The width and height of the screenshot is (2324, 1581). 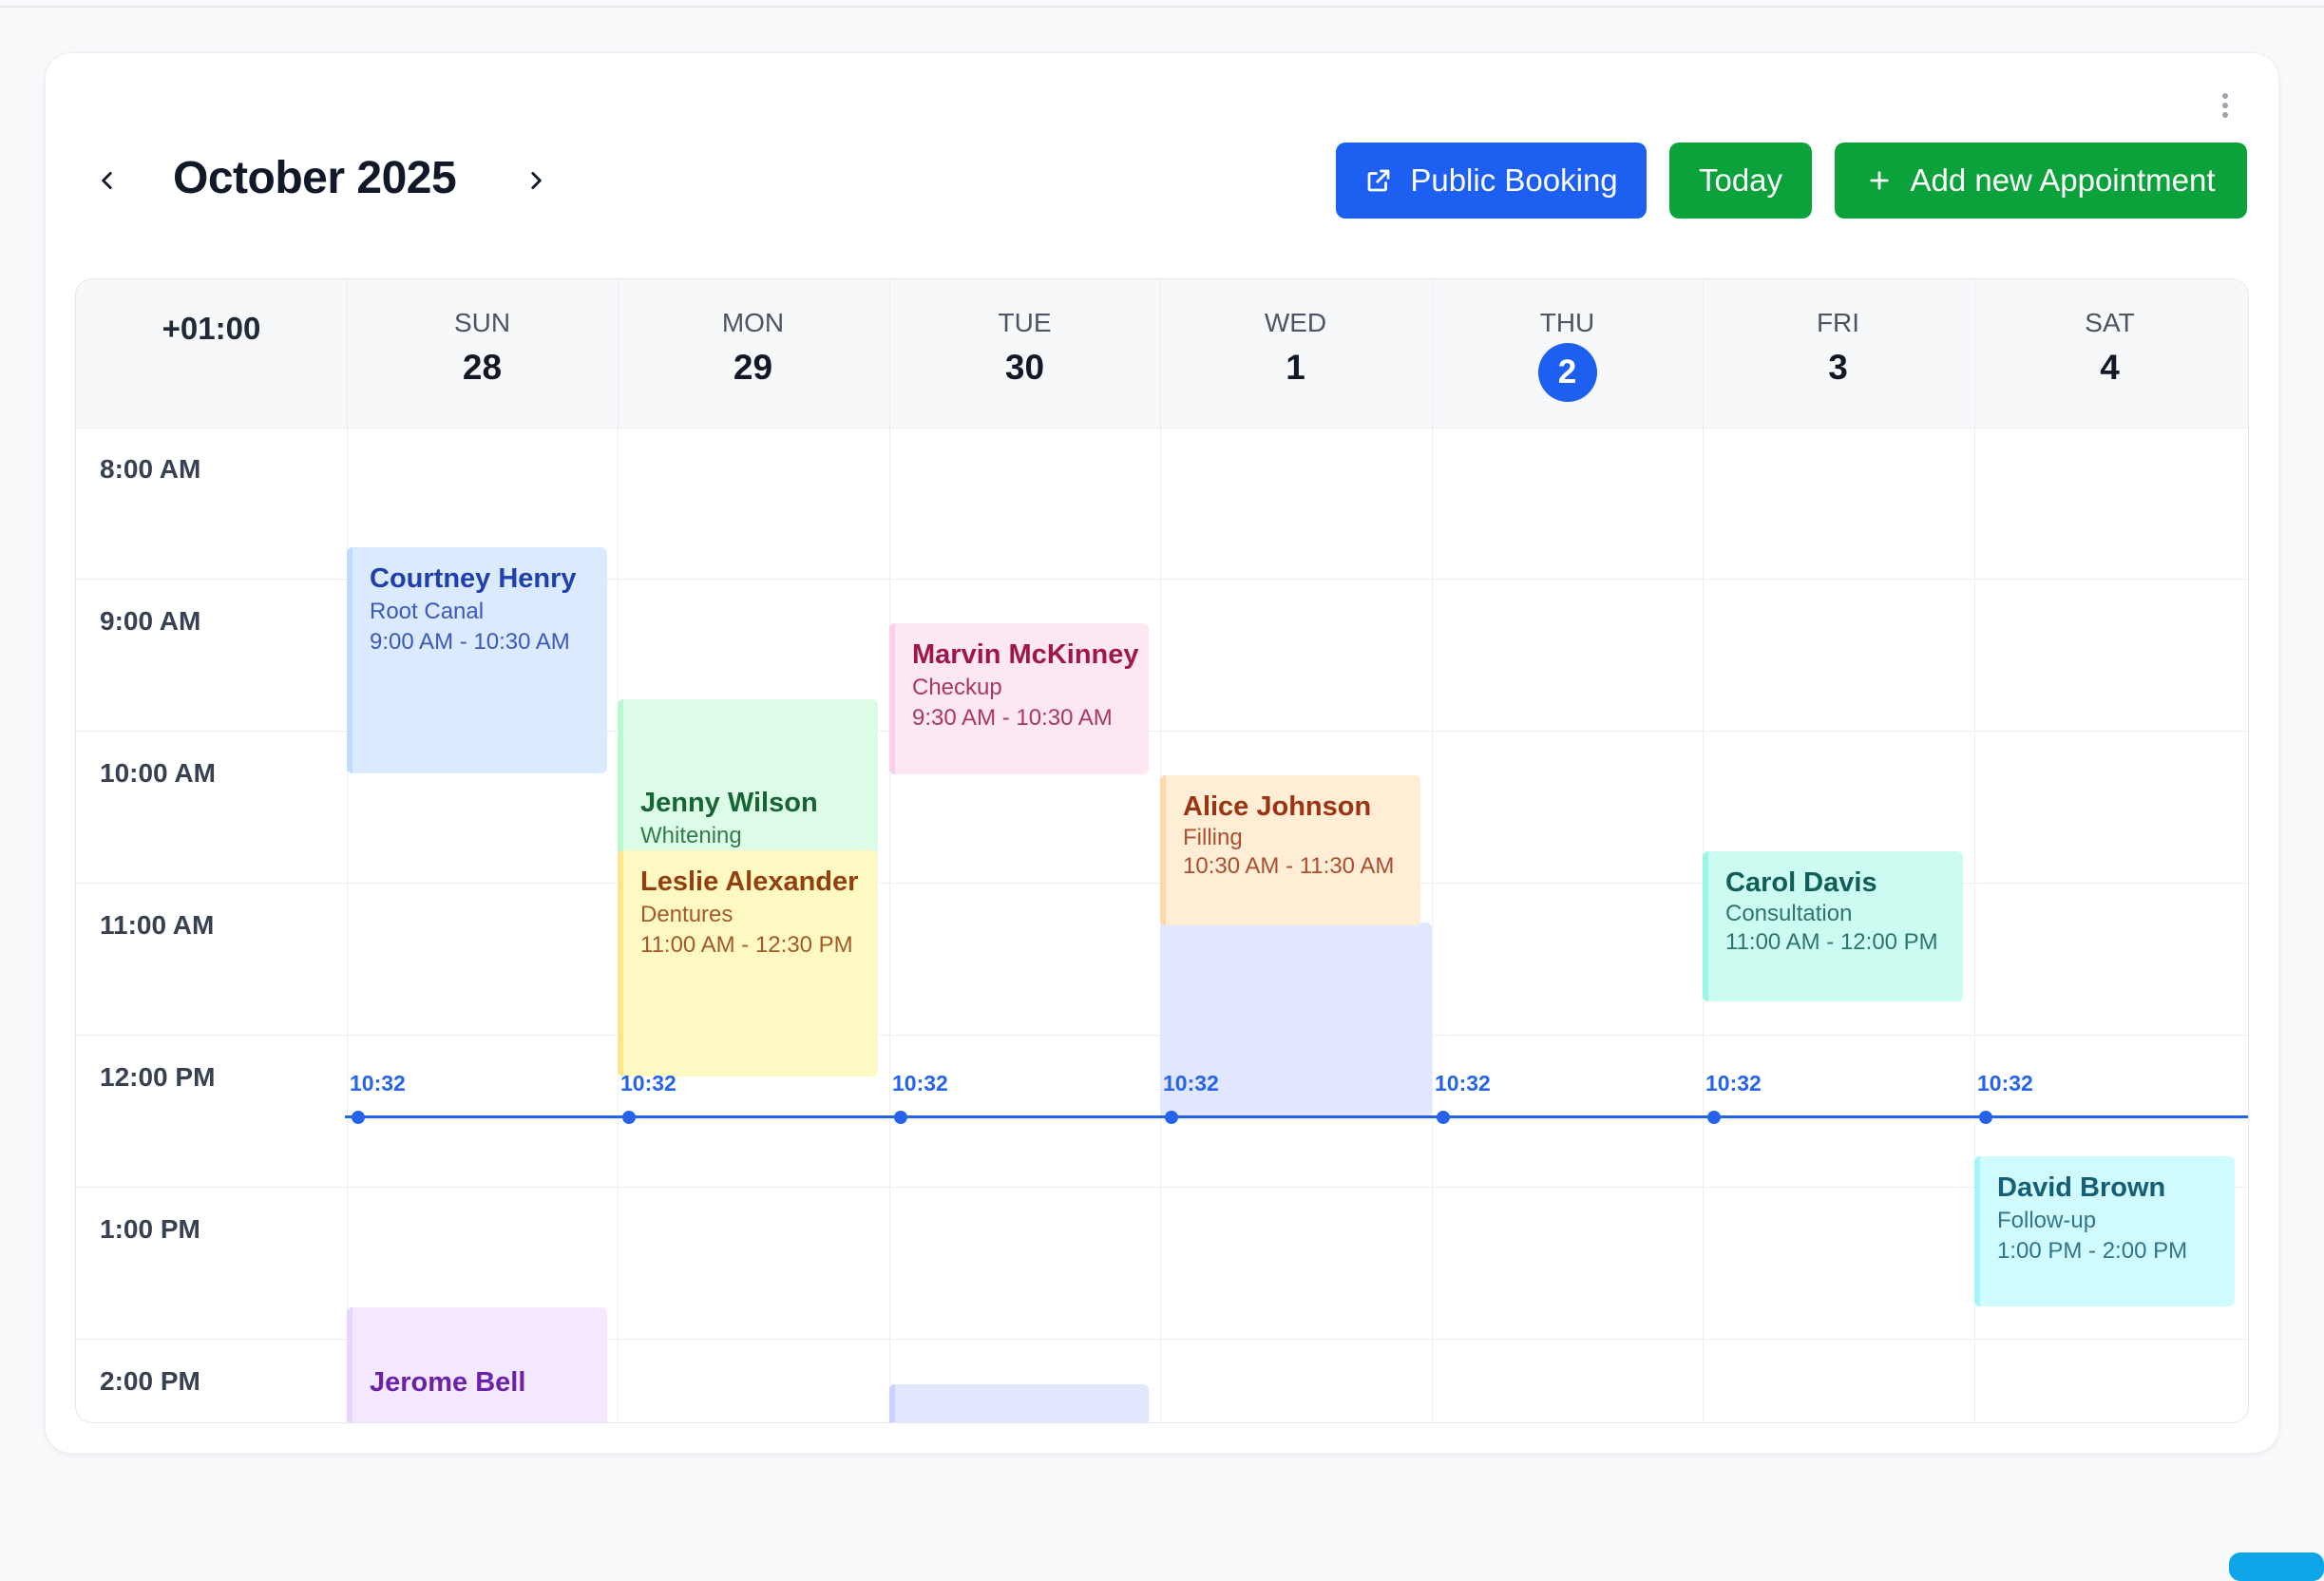 I want to click on appointment-time: 11:00 AM - 12:00 PM, so click(x=1831, y=942).